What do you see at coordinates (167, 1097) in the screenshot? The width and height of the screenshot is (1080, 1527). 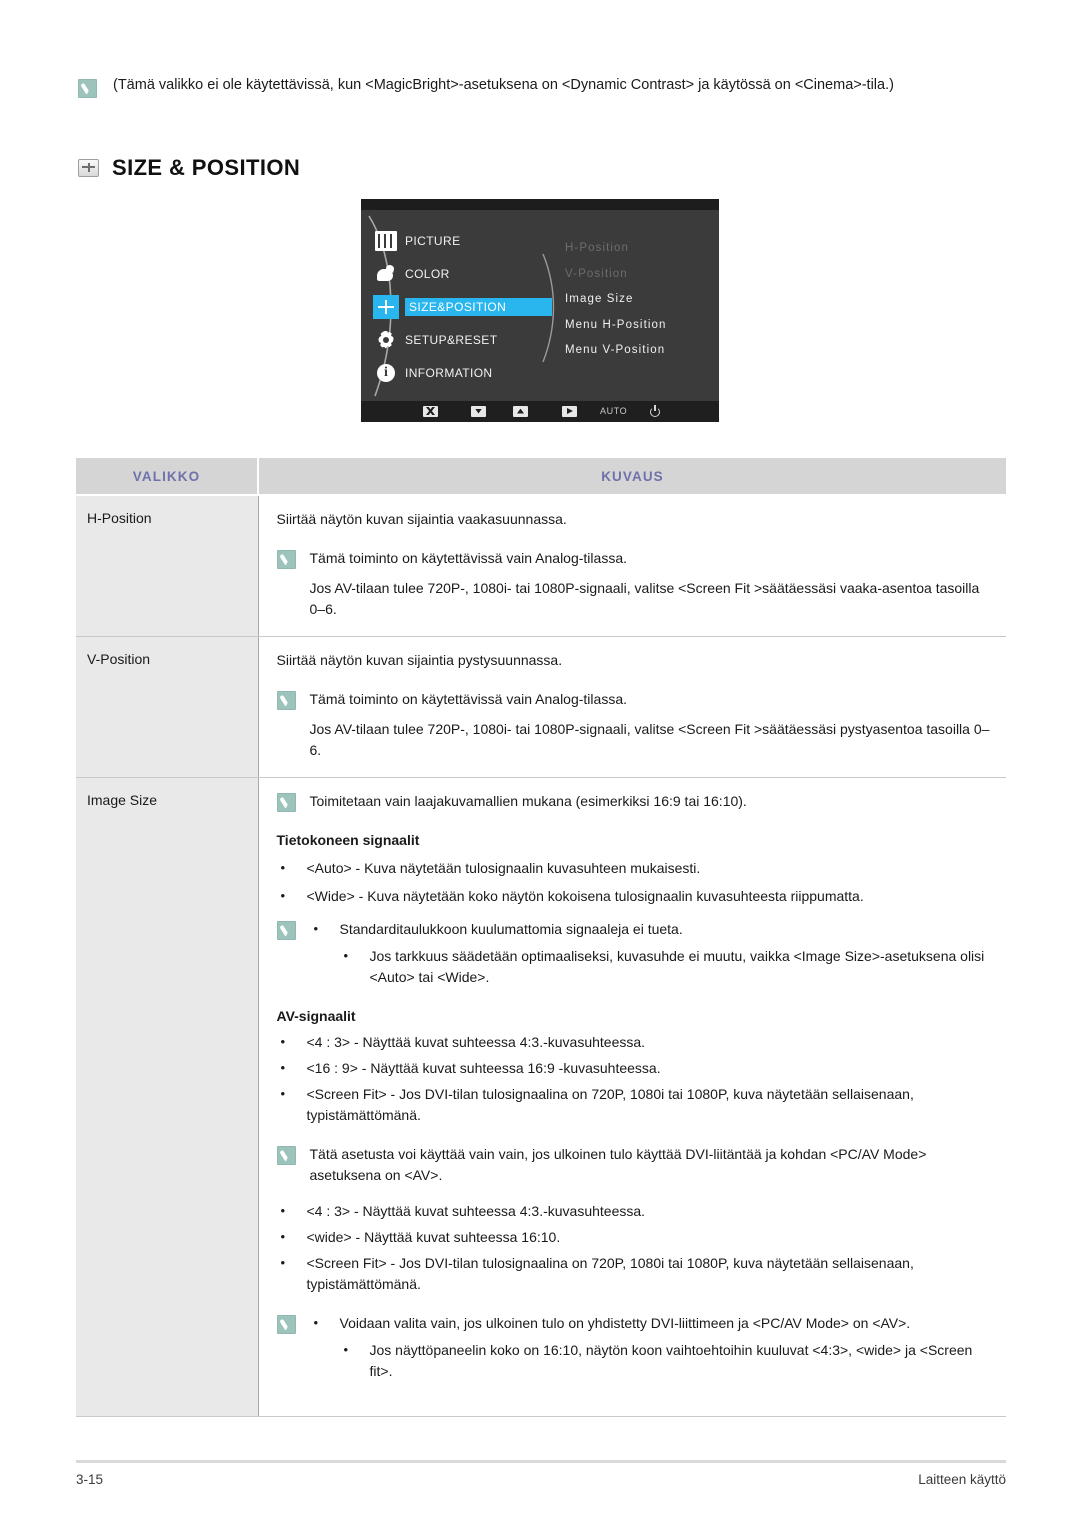 I see `row-menu-name: Image Size` at bounding box center [167, 1097].